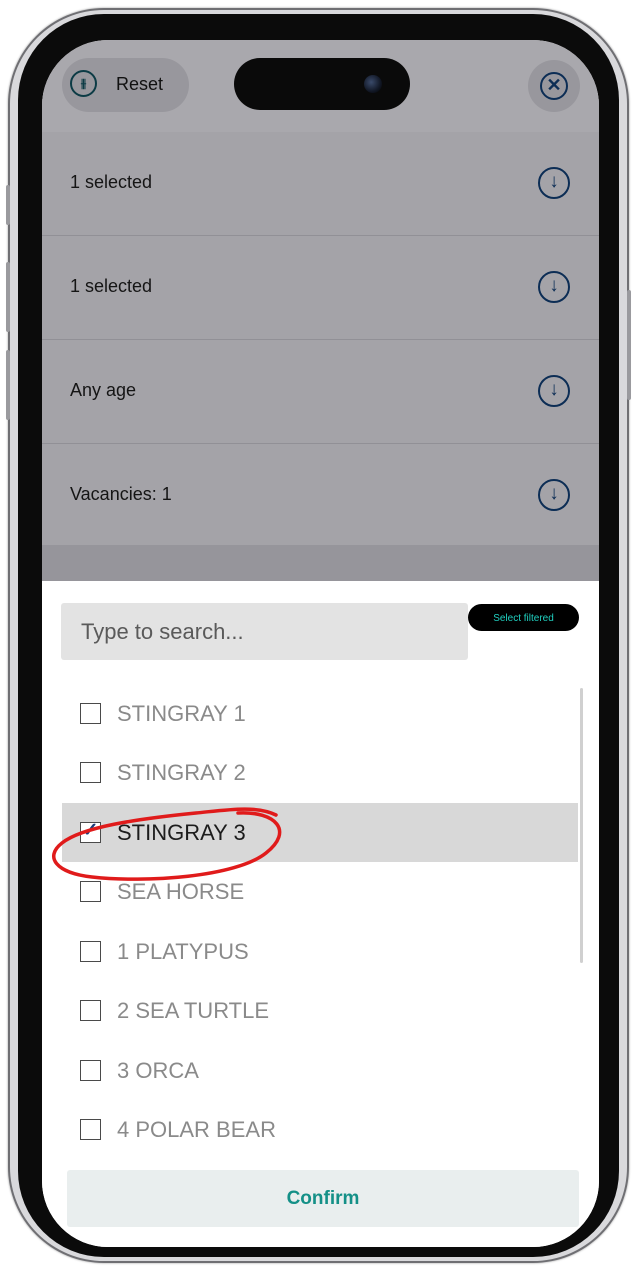  Describe the element at coordinates (320, 951) in the screenshot. I see `list-item: 1 PLATYPUS` at that location.